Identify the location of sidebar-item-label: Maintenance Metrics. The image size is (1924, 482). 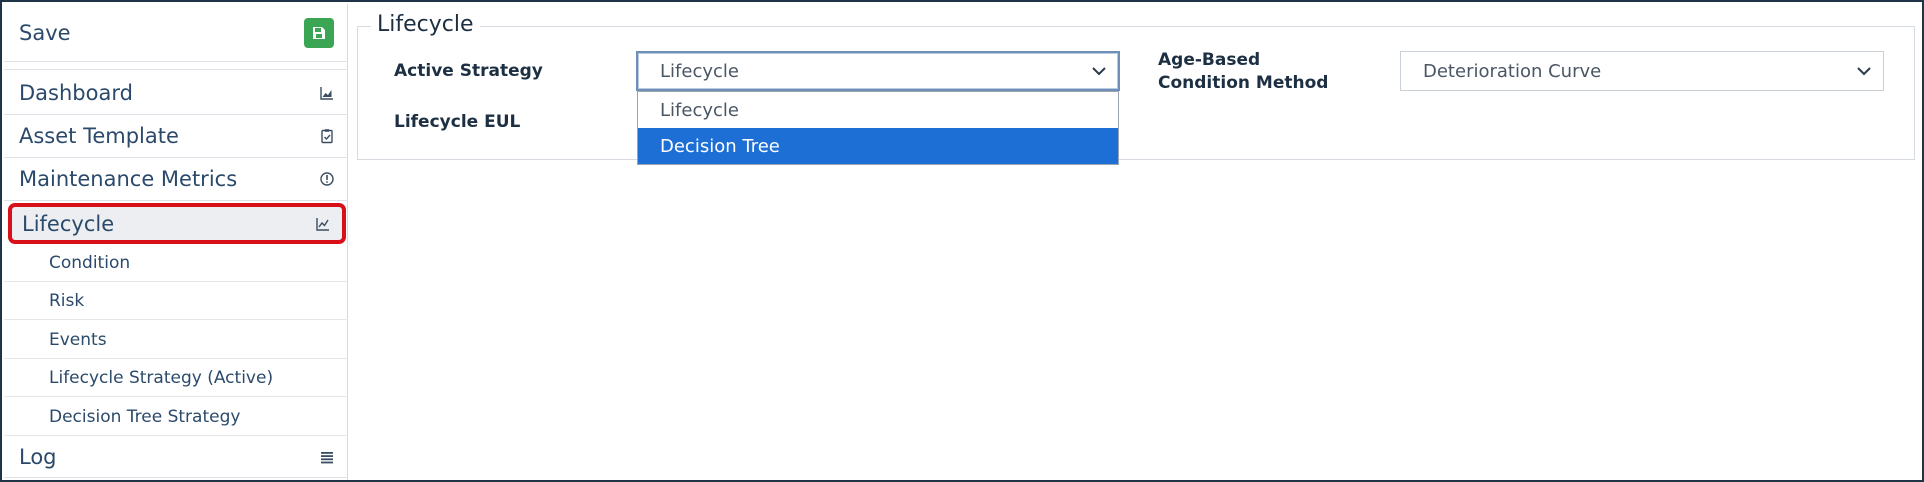
(128, 179).